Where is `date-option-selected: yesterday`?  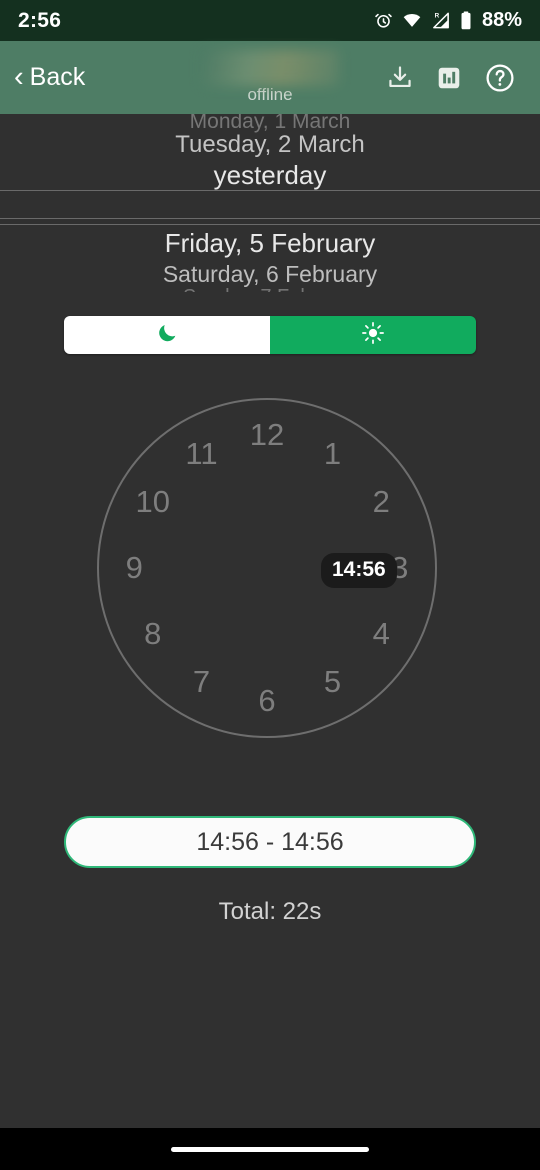 date-option-selected: yesterday is located at coordinates (270, 175).